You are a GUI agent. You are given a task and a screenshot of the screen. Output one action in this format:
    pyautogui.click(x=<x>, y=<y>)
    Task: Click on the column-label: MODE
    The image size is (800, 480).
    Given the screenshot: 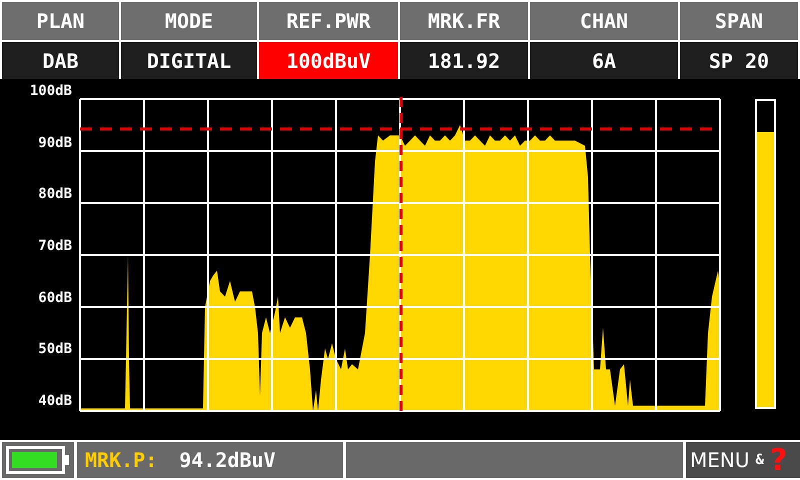 What is the action you would take?
    pyautogui.click(x=189, y=21)
    